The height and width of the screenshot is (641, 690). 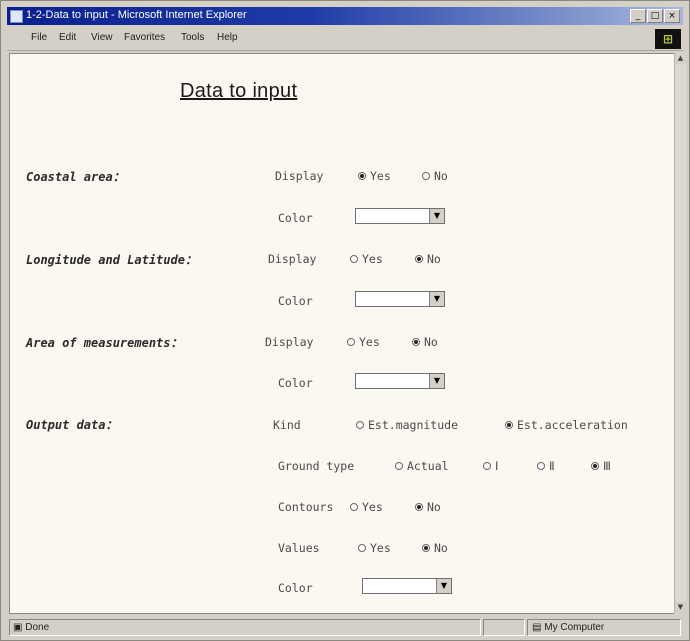 What do you see at coordinates (295, 218) in the screenshot?
I see `coastal-color-label: Color` at bounding box center [295, 218].